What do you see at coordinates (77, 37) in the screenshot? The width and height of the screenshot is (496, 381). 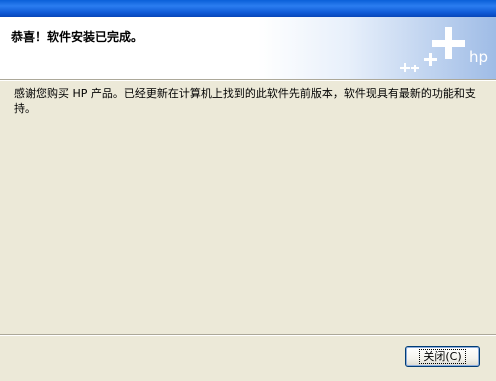 I see `page-title: 恭喜！软件安装已完成。` at bounding box center [77, 37].